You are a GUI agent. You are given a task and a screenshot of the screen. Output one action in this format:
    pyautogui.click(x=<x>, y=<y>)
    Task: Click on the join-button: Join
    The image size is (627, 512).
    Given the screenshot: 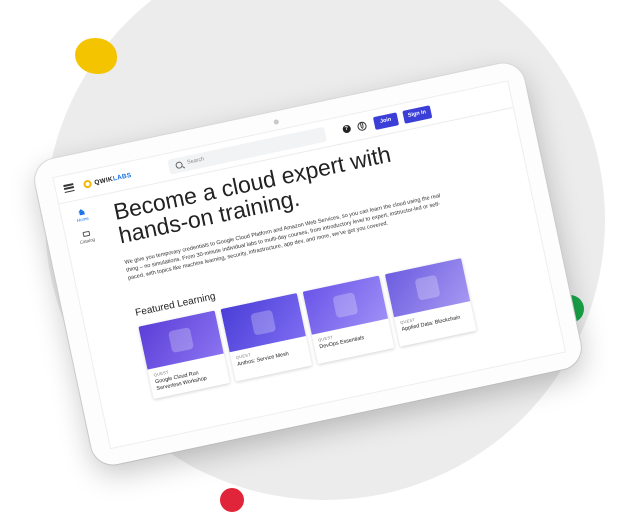 What is the action you would take?
    pyautogui.click(x=385, y=120)
    